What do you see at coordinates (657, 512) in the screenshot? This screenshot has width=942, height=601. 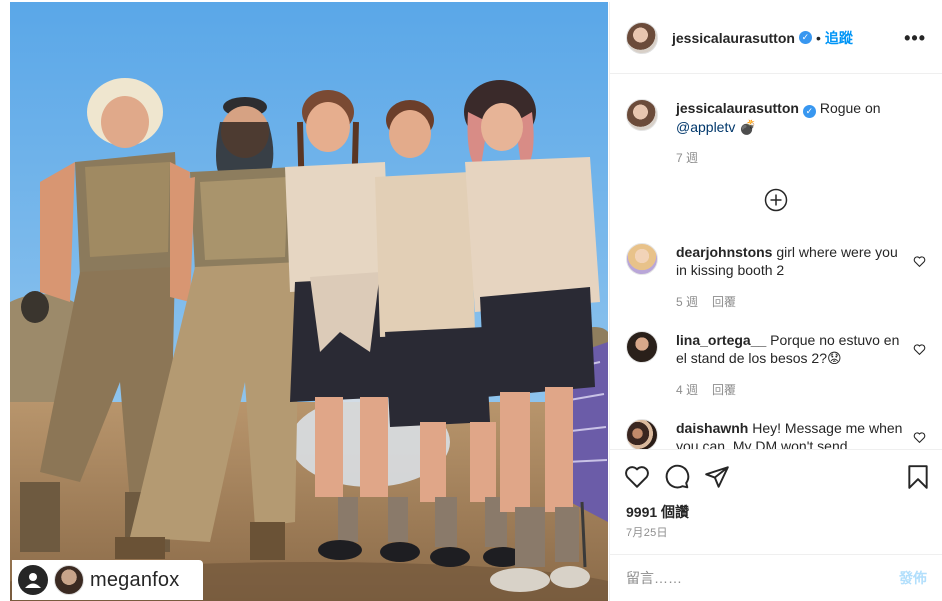 I see `likes-count: 9991 個讚` at bounding box center [657, 512].